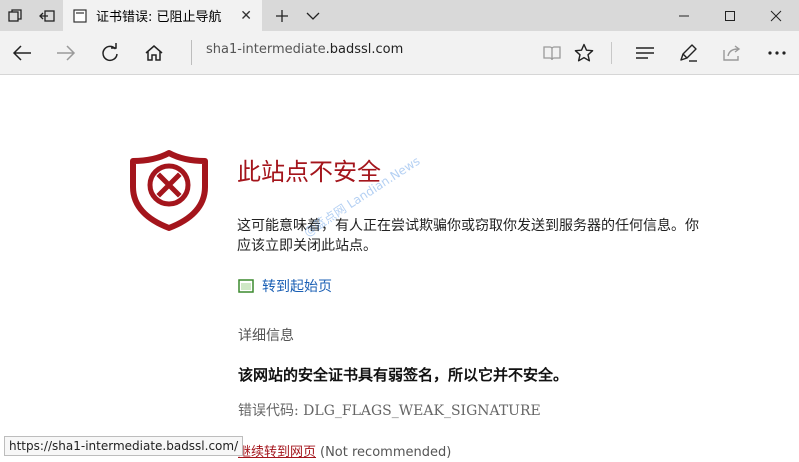 The image size is (799, 462). I want to click on maximize-button, so click(730, 15).